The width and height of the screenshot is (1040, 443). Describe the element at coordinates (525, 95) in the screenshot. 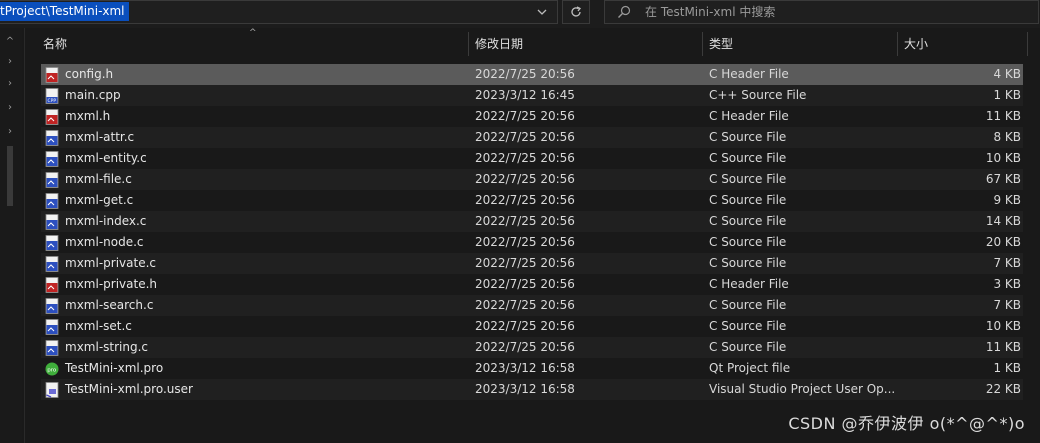

I see `file-date: 2023/3/12 16:45` at that location.